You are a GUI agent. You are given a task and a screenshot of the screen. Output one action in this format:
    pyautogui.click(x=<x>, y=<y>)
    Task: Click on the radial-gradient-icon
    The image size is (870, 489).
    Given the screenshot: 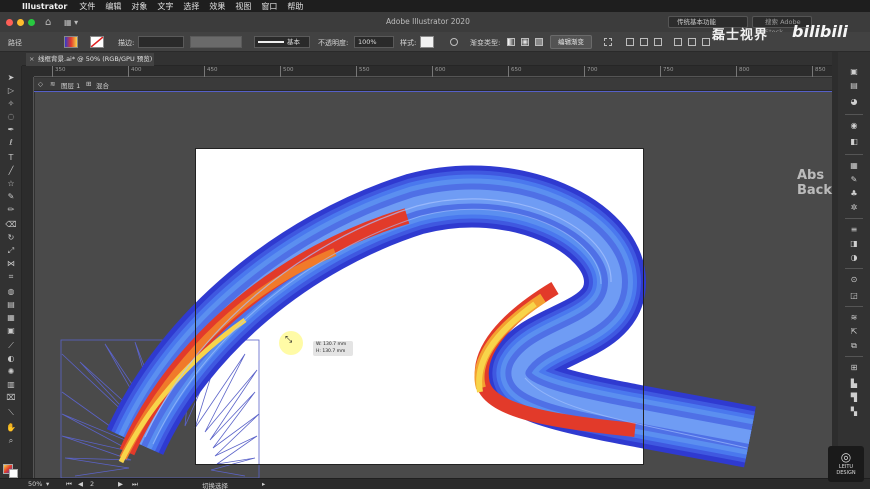 What is the action you would take?
    pyautogui.click(x=525, y=42)
    